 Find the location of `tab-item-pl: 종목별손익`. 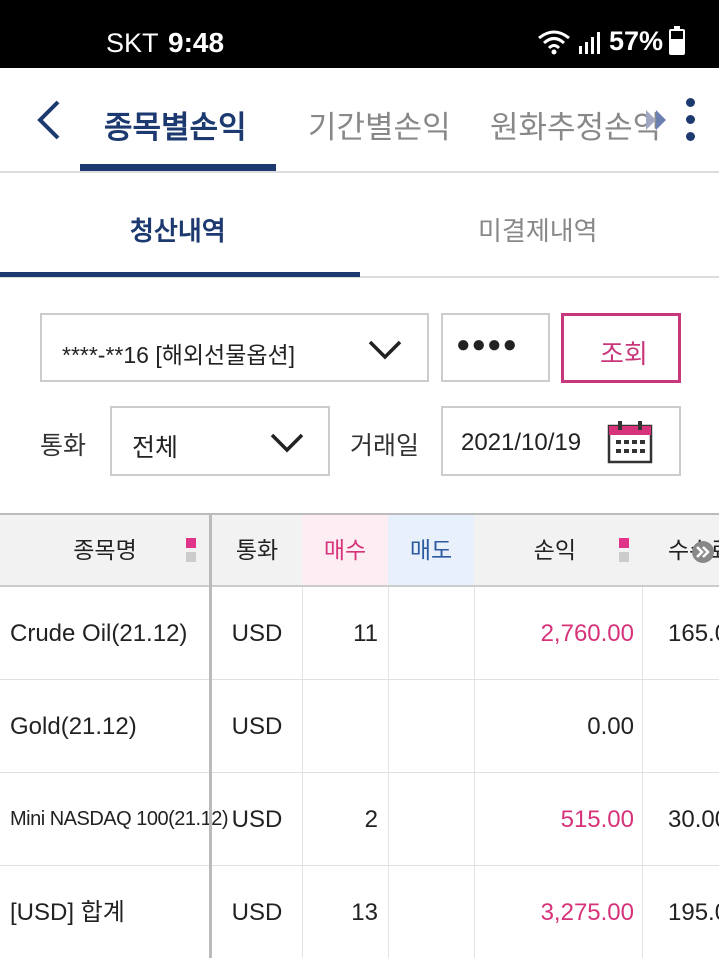

tab-item-pl: 종목별손익 is located at coordinates (175, 124).